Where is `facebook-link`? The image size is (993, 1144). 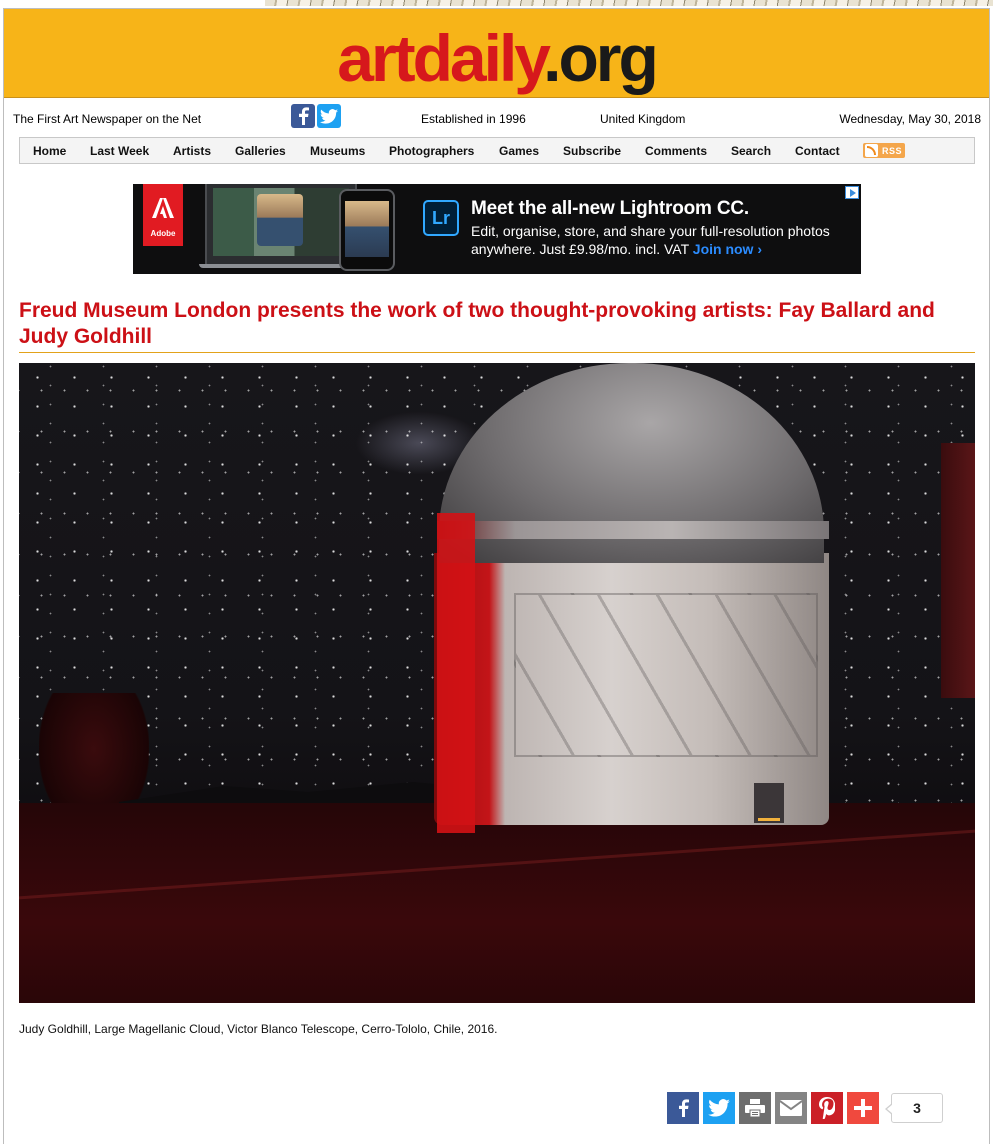
facebook-link is located at coordinates (303, 116).